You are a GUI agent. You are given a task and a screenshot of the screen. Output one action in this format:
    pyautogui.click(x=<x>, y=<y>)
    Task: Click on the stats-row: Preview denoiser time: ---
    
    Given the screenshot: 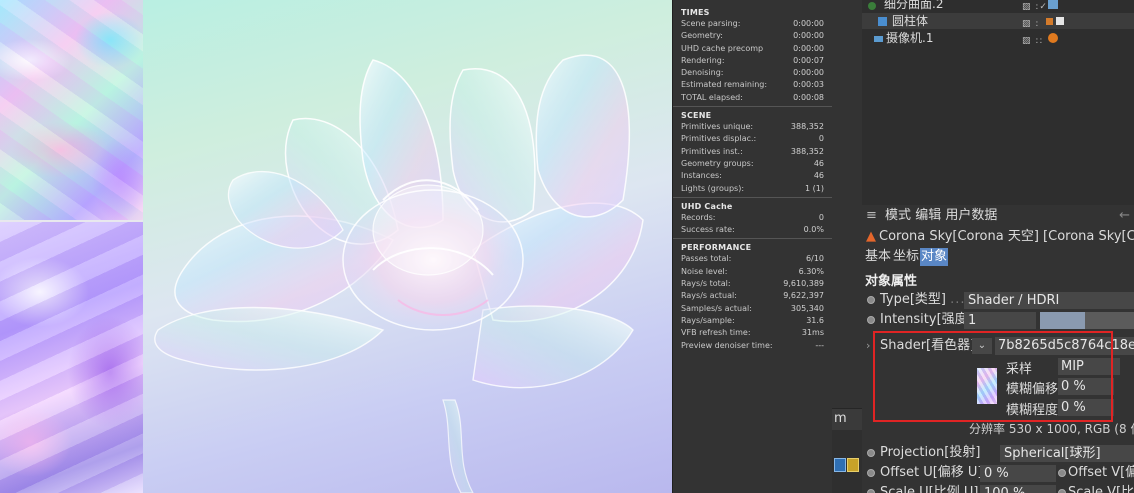 What is the action you would take?
    pyautogui.click(x=752, y=346)
    